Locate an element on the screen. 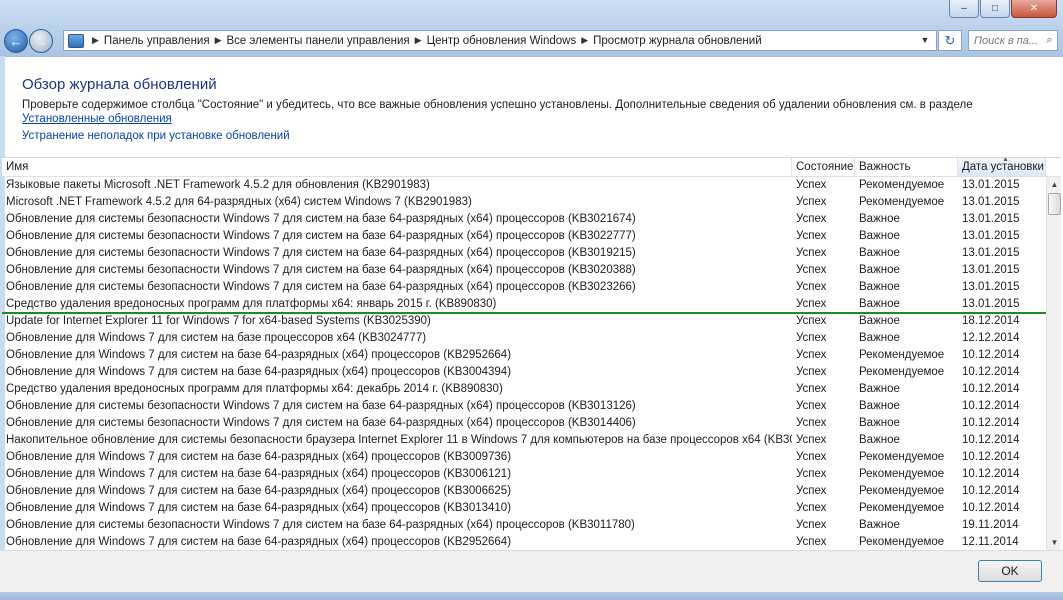 This screenshot has width=1063, height=600. back-button: ← is located at coordinates (16, 41).